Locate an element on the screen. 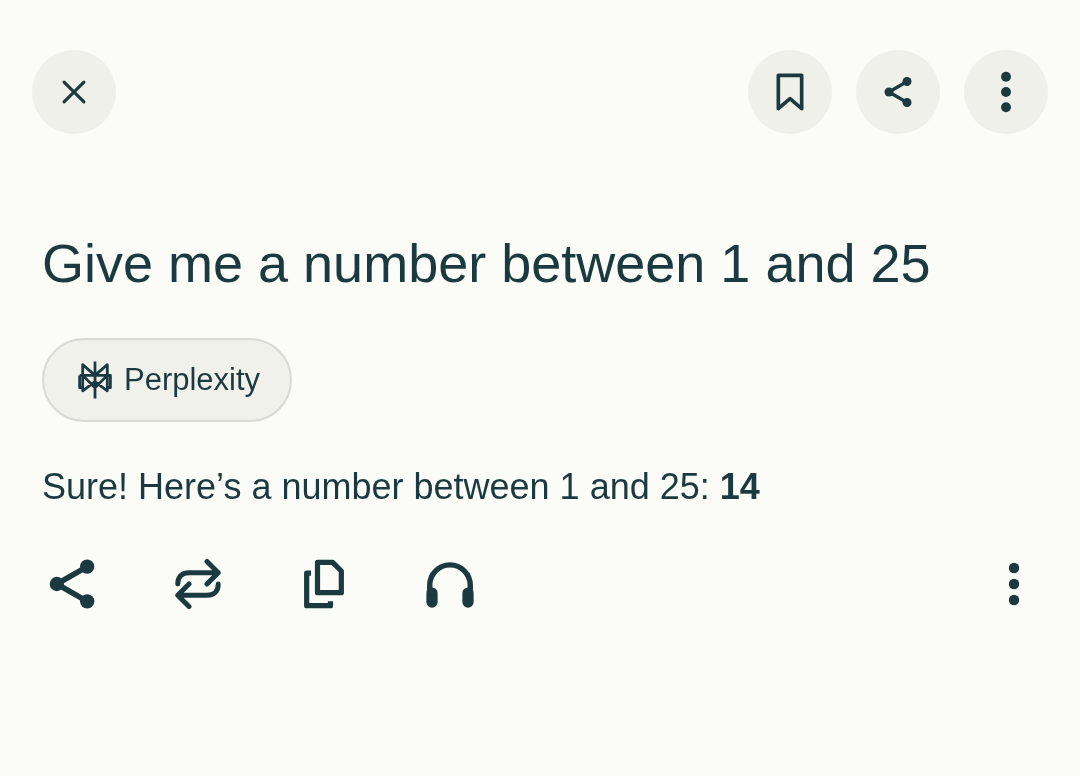  headphones-icon is located at coordinates (450, 584).